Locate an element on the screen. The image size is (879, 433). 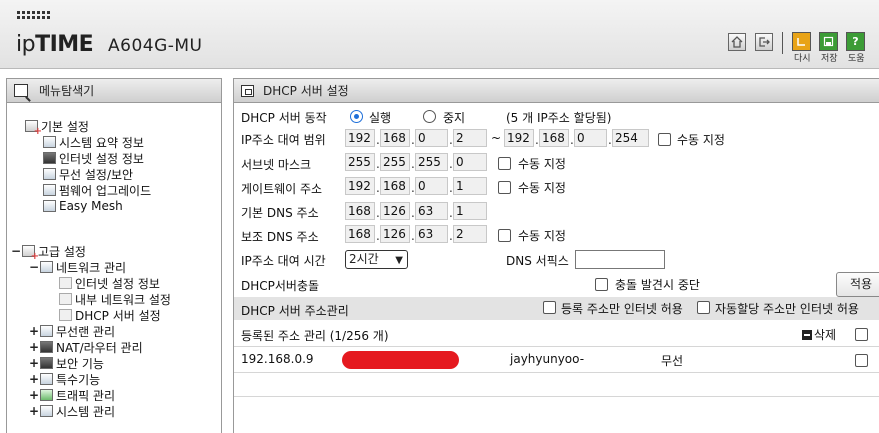
subnet-field-2: 255 is located at coordinates (395, 162).